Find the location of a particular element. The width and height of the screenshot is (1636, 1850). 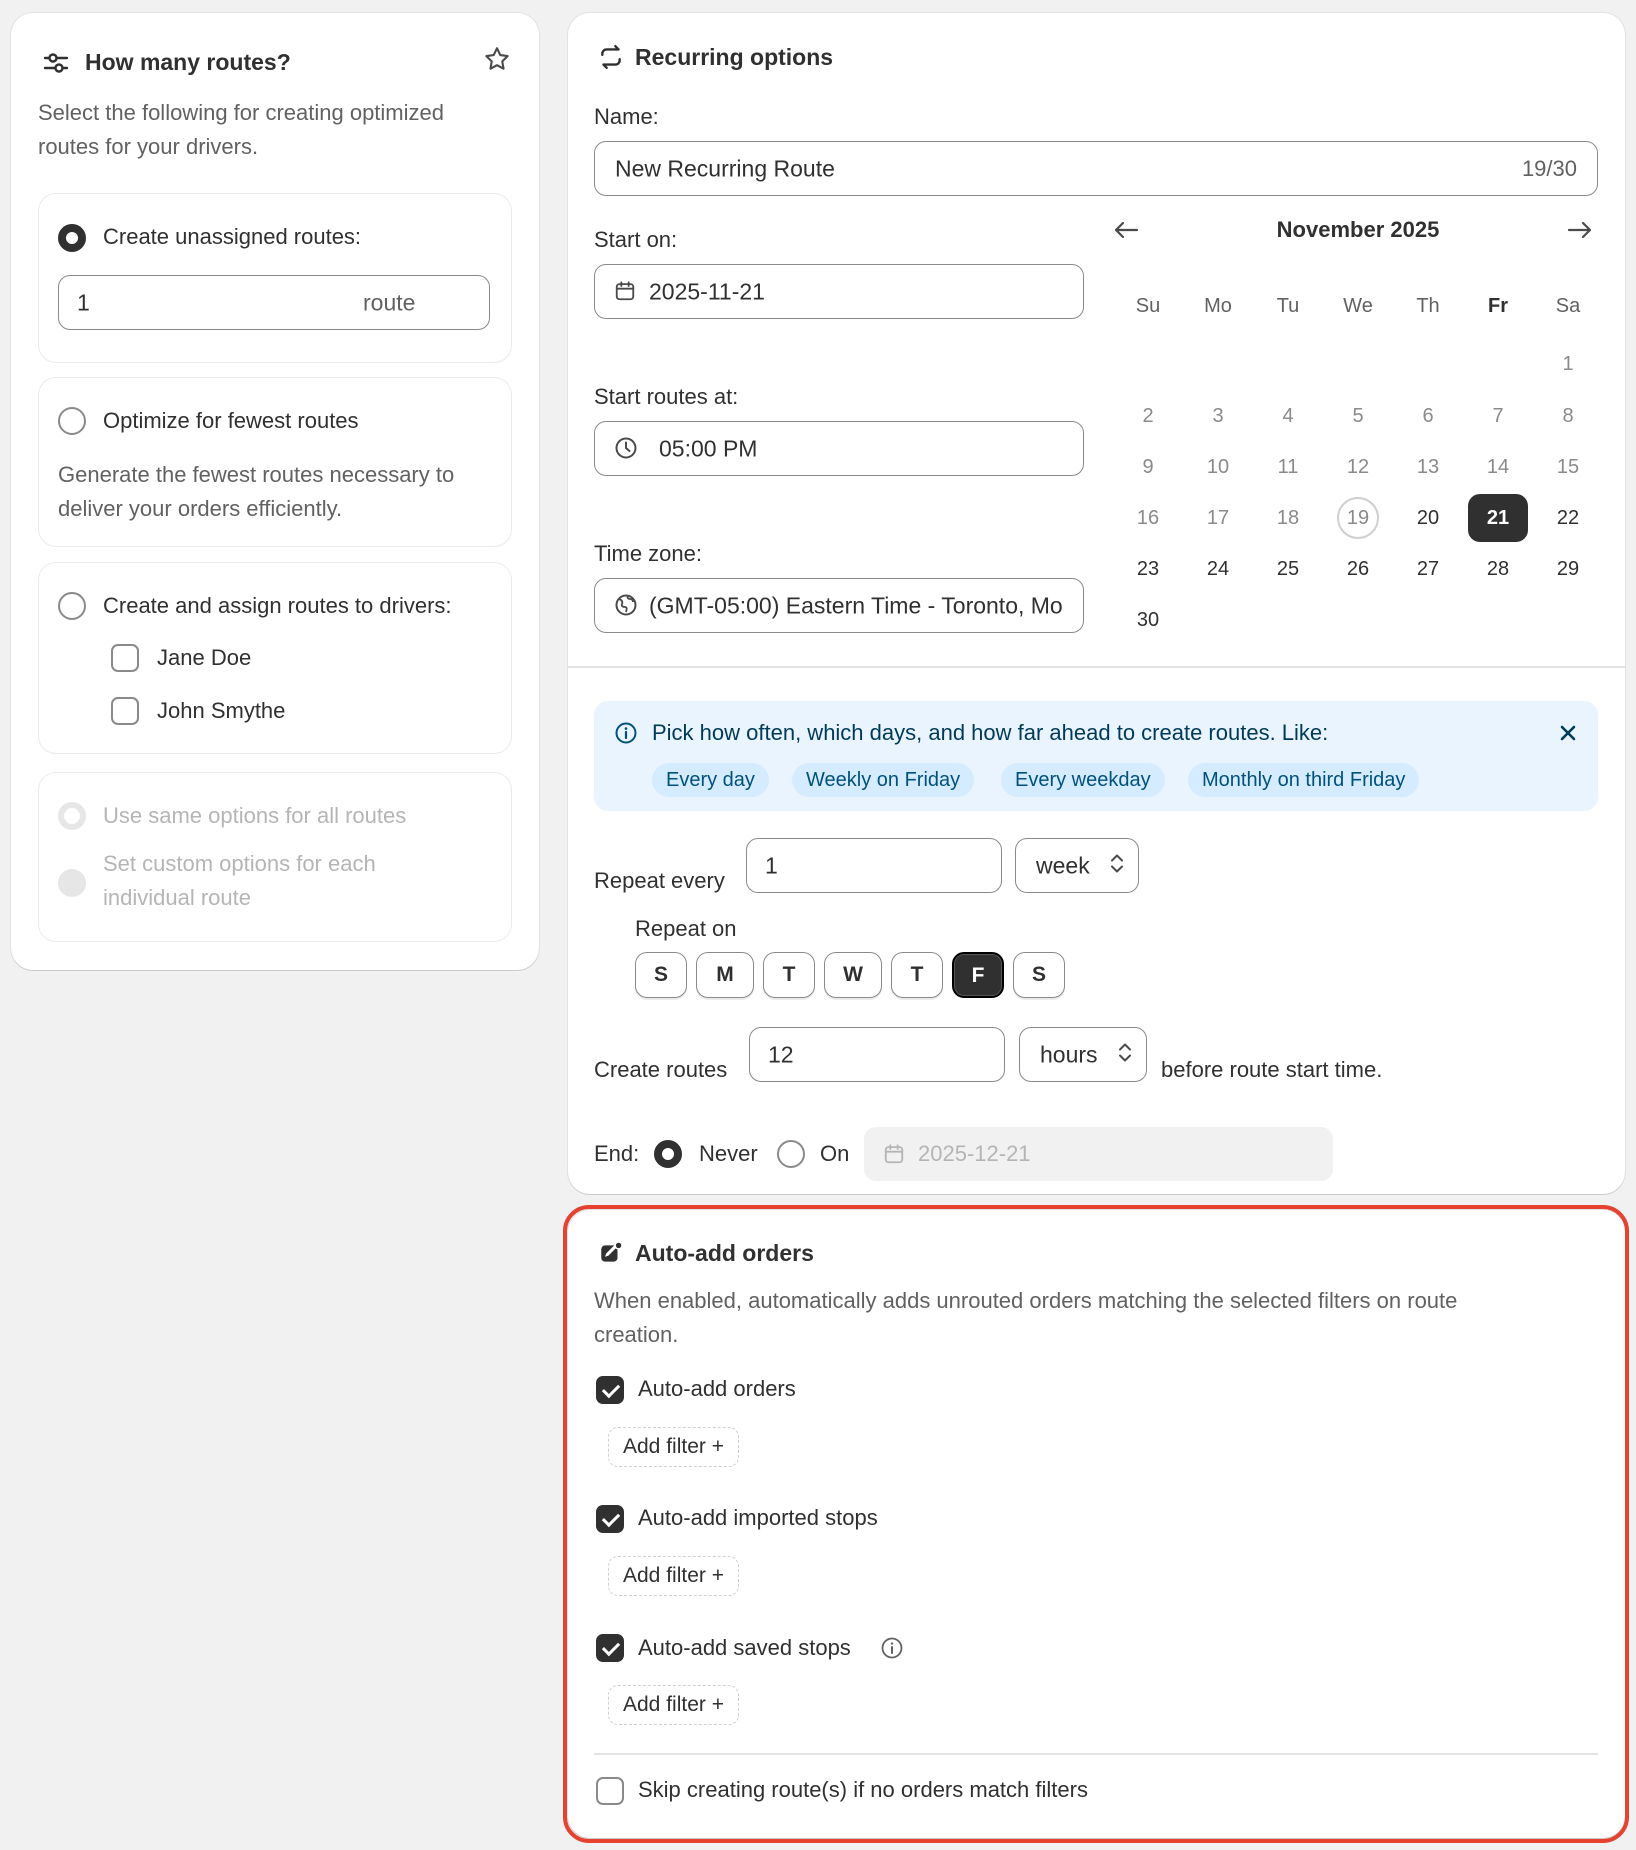

calendar-day: 9 is located at coordinates (1148, 467).